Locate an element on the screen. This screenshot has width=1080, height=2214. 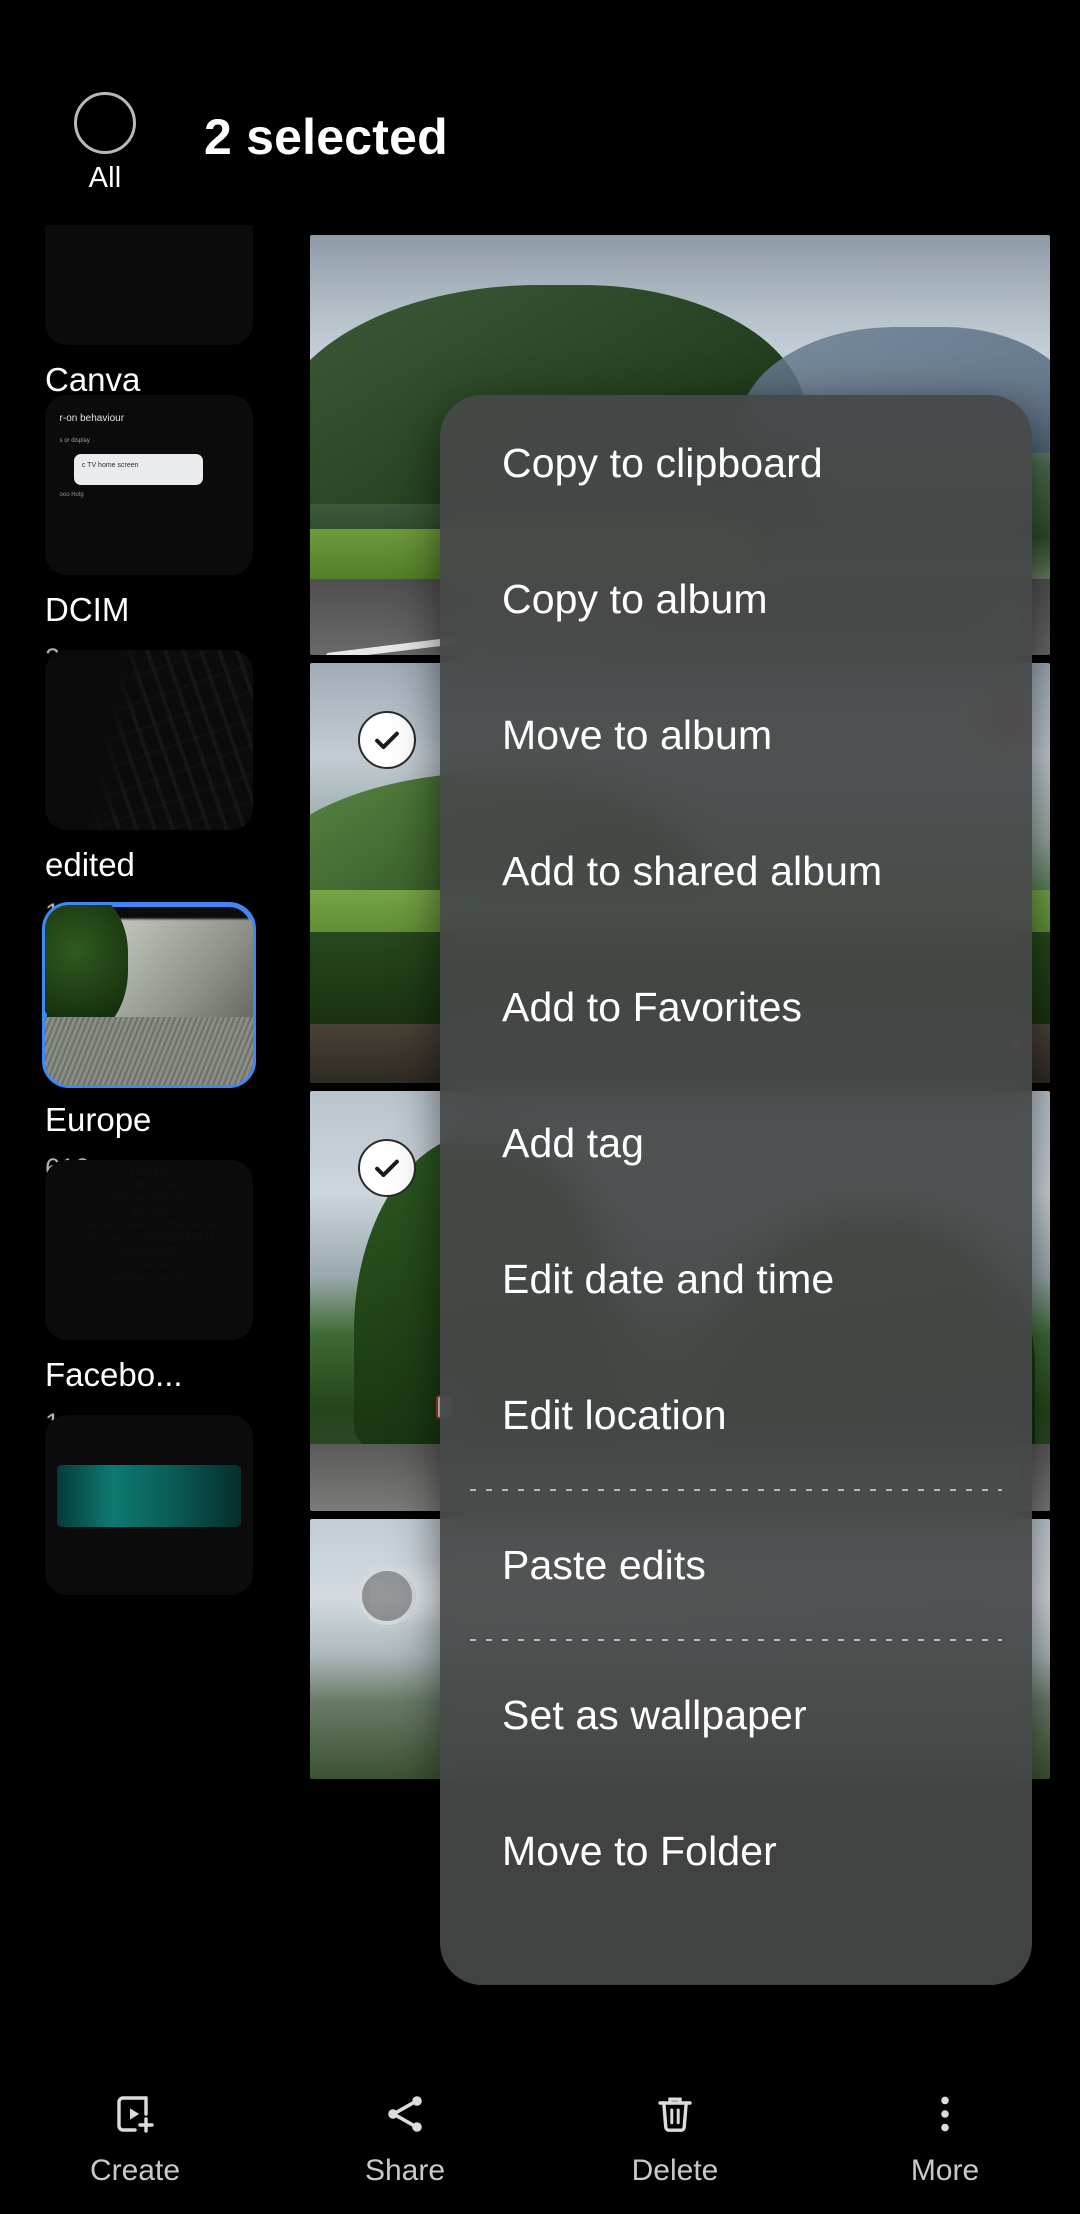
list-item: Autodesk Civil 3D is located at coordinates (149, 1278).